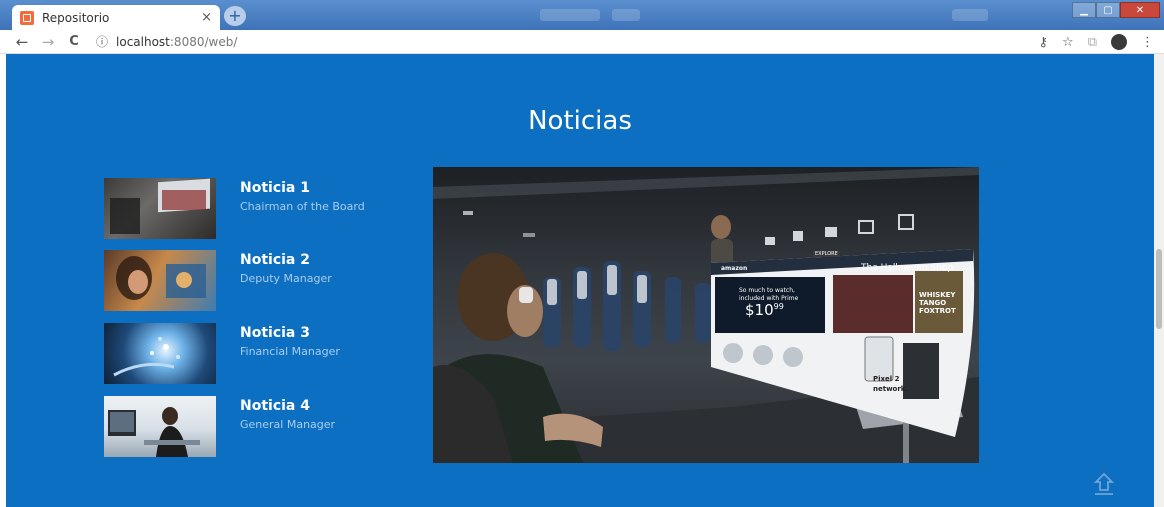 The width and height of the screenshot is (1164, 507). I want to click on forward-icon: →, so click(48, 42).